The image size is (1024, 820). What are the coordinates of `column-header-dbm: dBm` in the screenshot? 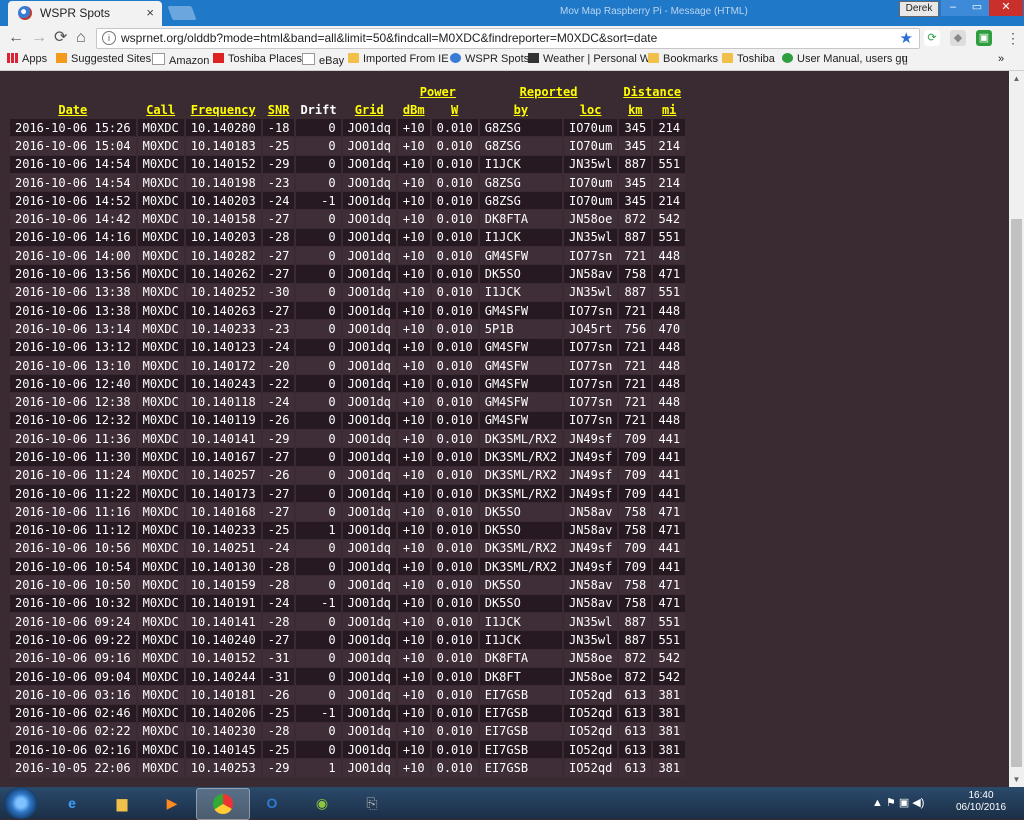 It's located at (414, 109).